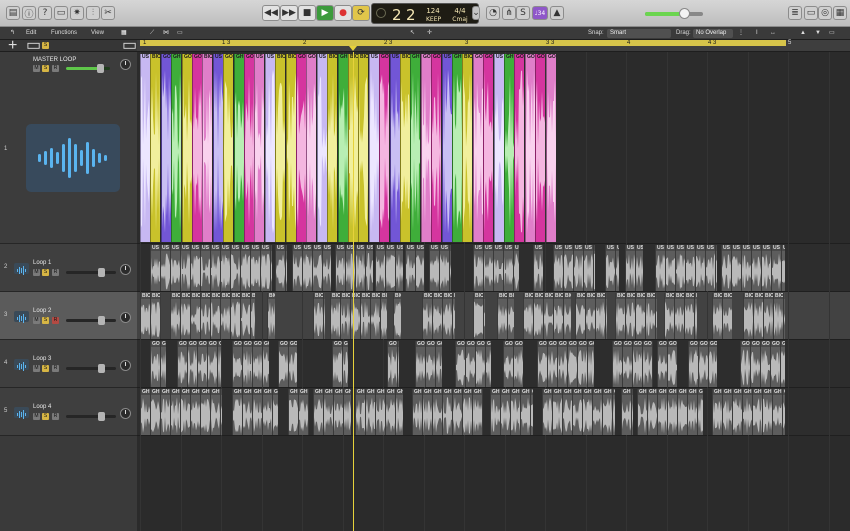  Describe the element at coordinates (45, 13) in the screenshot. I see `quick-help-icon: ?` at that location.